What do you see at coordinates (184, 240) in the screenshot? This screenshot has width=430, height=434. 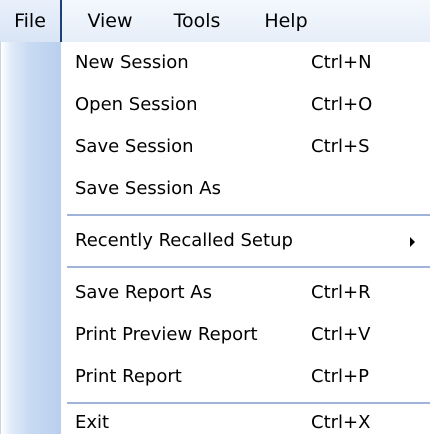 I see `menu-item-label: Recently Recalled Setup` at bounding box center [184, 240].